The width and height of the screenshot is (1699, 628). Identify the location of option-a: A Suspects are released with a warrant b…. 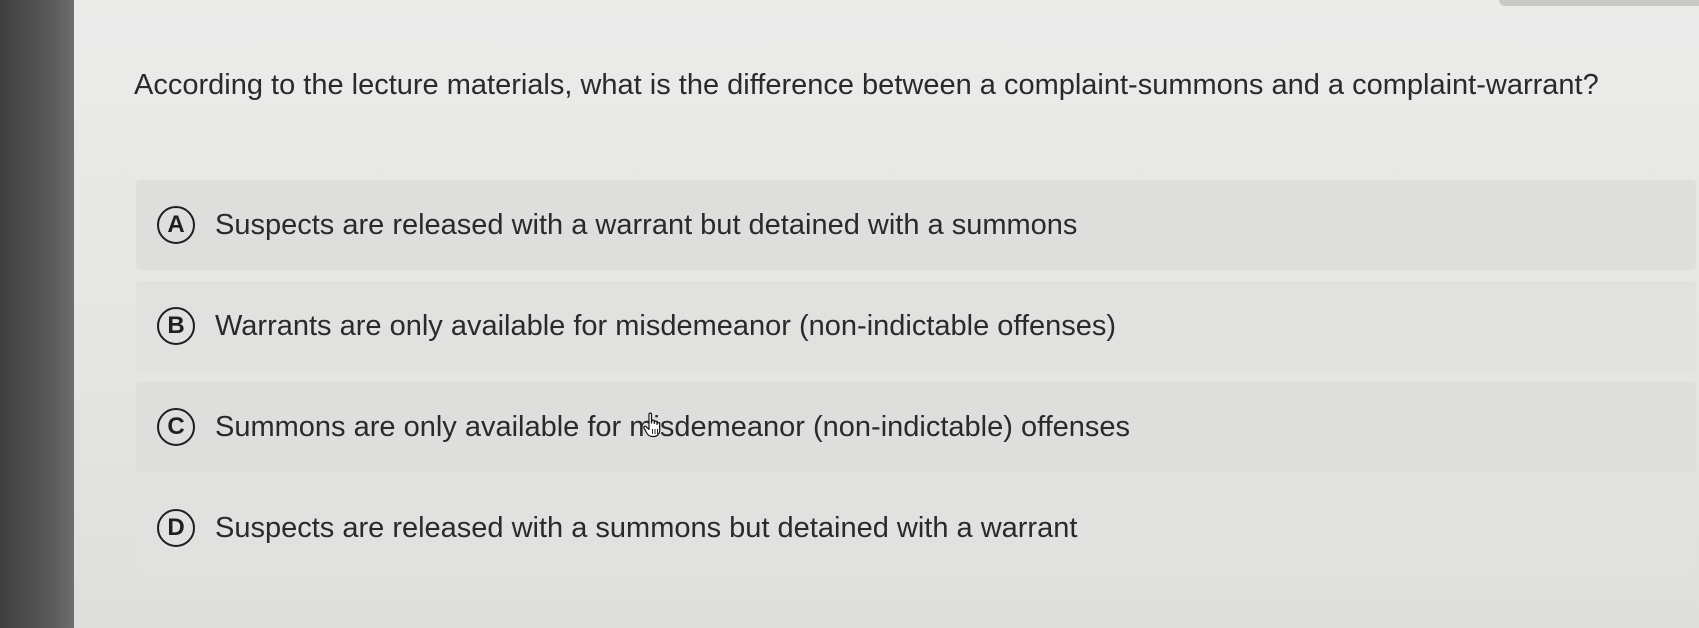
(916, 225).